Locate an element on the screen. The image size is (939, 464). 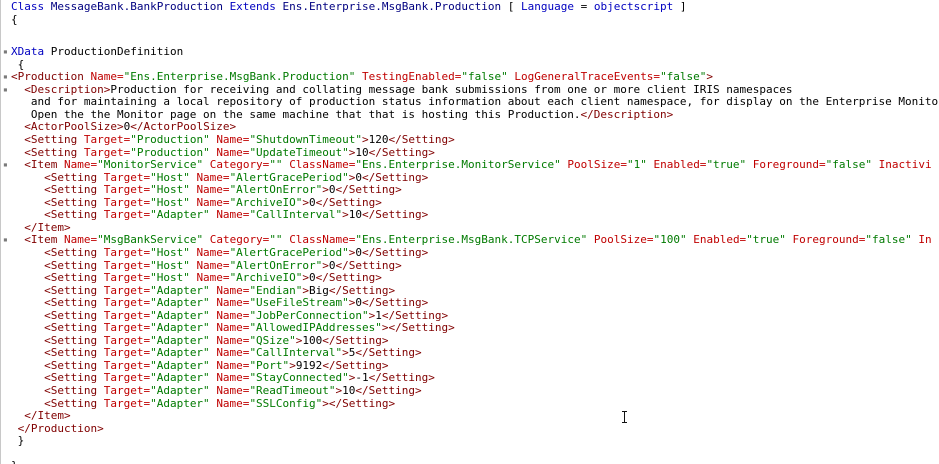
code-token: 1 is located at coordinates (378, 315).